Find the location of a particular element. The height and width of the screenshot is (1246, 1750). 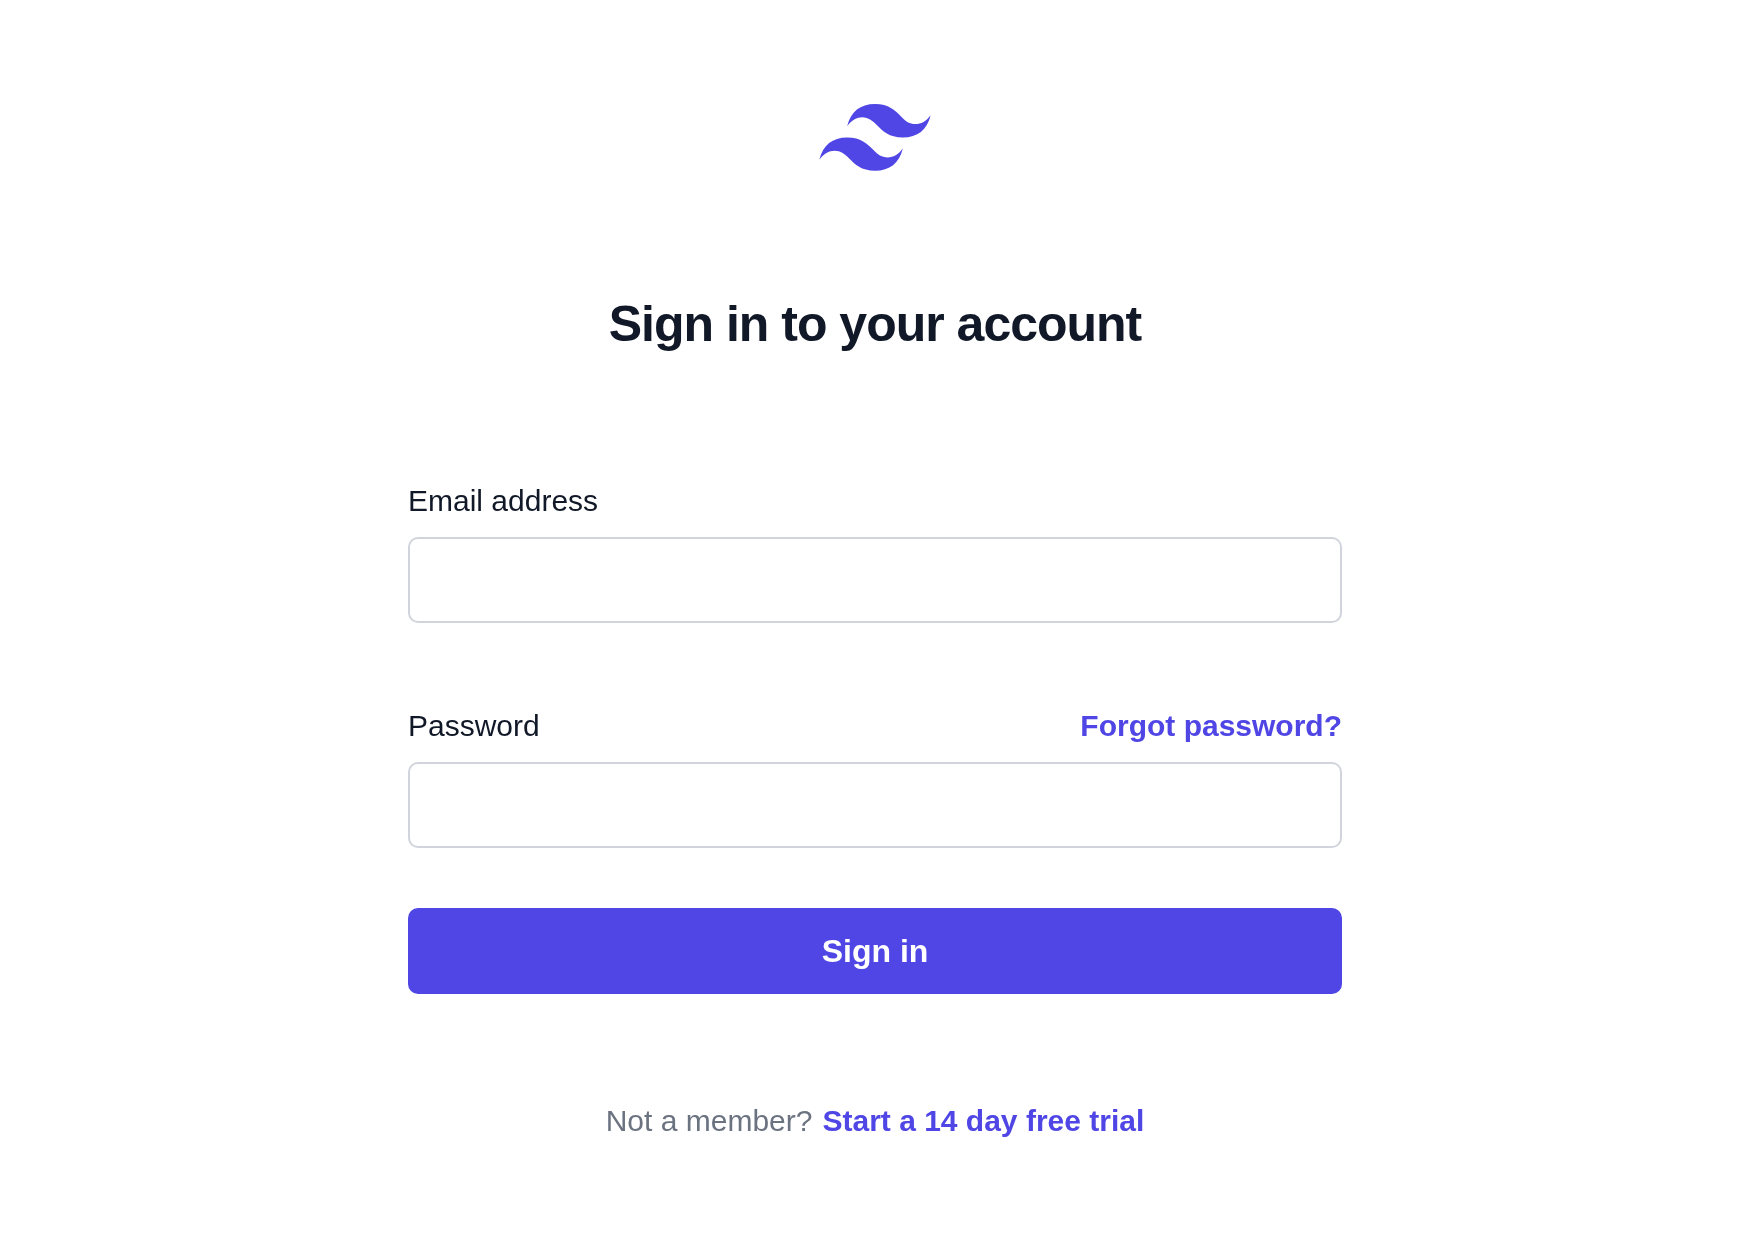

footer-text: Not a member? is located at coordinates (709, 1121).